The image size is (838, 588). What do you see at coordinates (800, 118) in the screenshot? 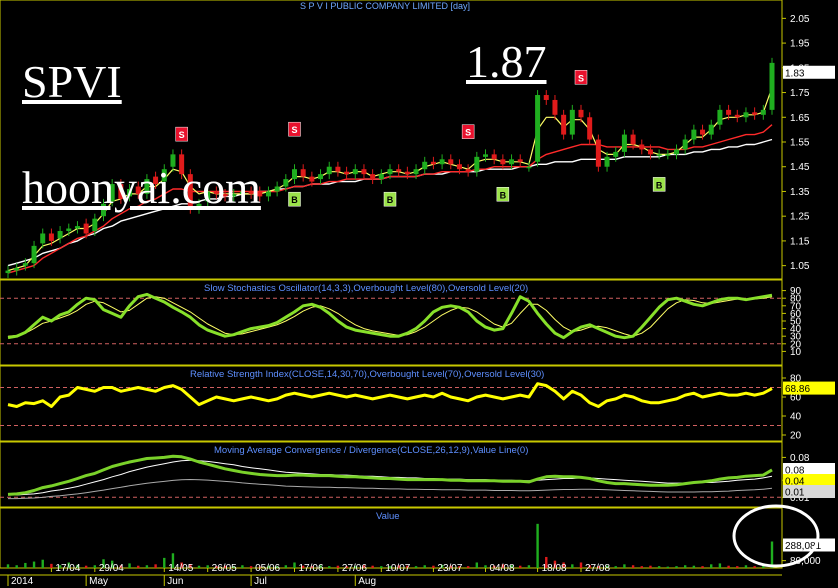
I see `price-axis-tick-label: 1.65` at bounding box center [800, 118].